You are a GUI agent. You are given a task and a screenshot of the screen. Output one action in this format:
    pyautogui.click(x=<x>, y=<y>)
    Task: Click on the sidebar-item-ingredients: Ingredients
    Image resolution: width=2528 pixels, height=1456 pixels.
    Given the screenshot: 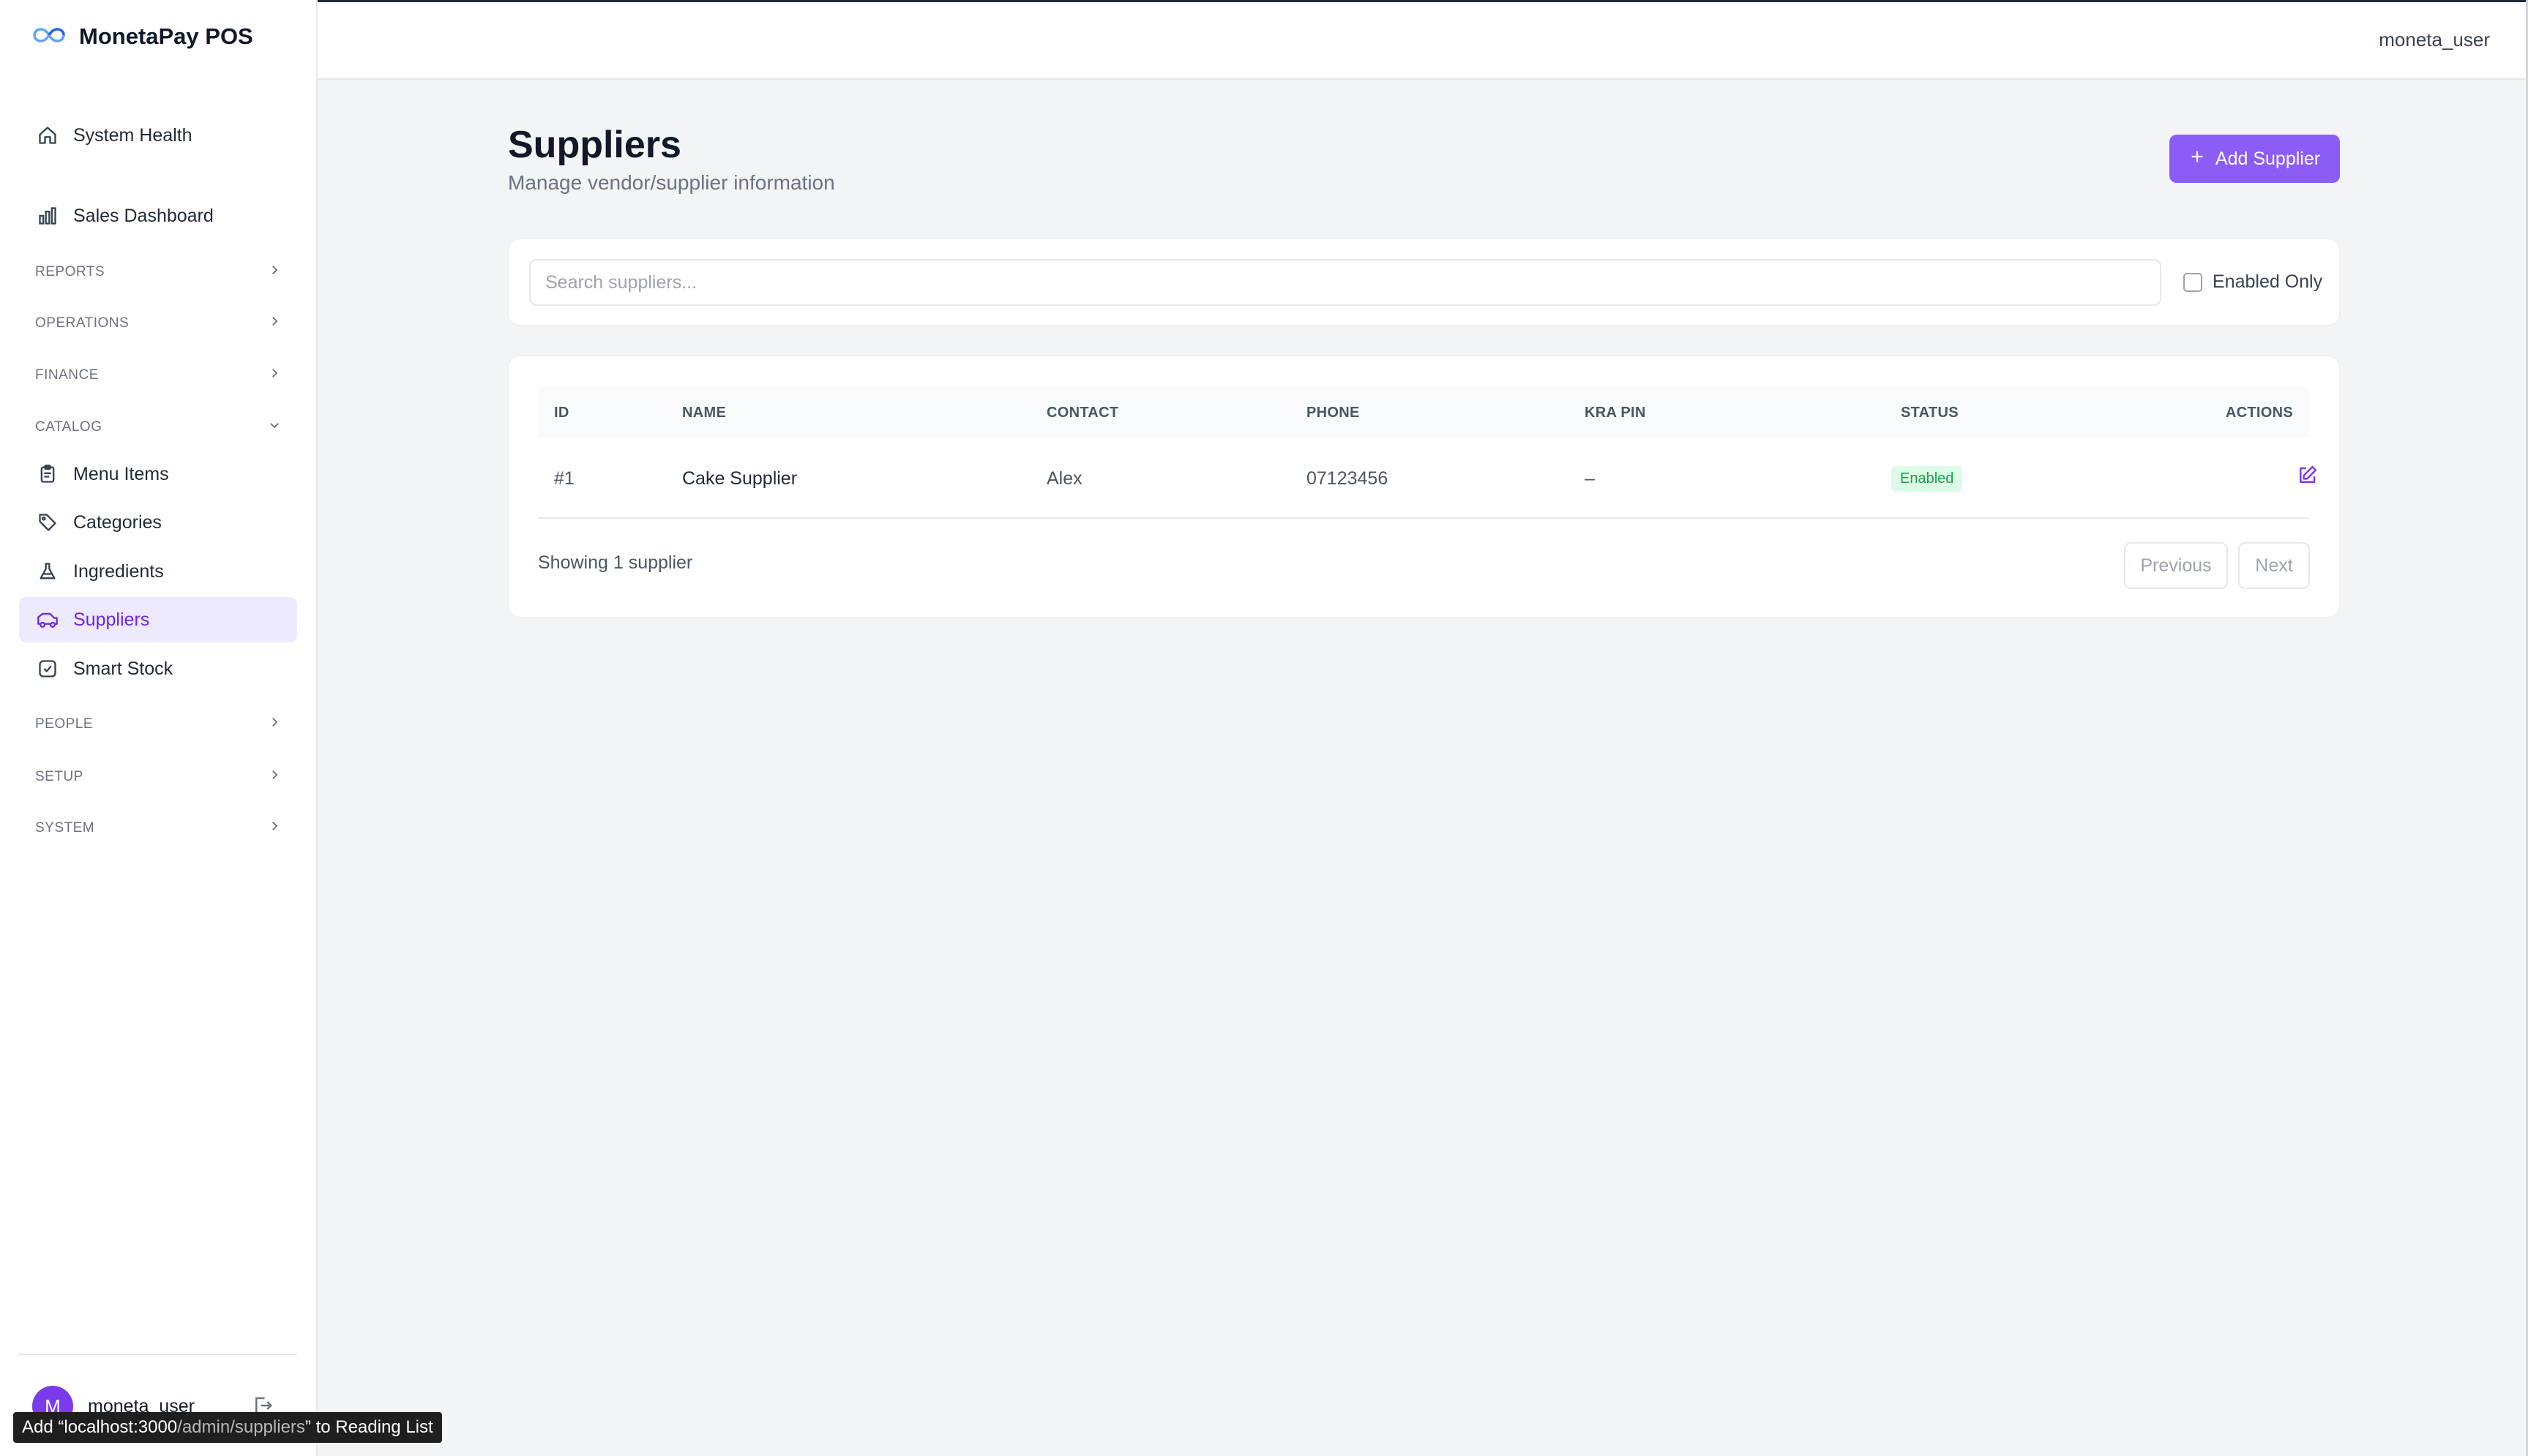 What is the action you would take?
    pyautogui.click(x=158, y=571)
    